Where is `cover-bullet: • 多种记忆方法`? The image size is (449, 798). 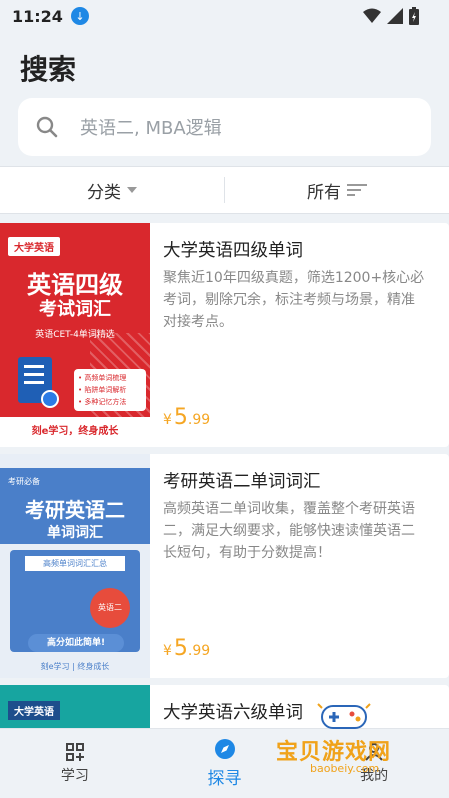 cover-bullet: • 多种记忆方法 is located at coordinates (102, 402).